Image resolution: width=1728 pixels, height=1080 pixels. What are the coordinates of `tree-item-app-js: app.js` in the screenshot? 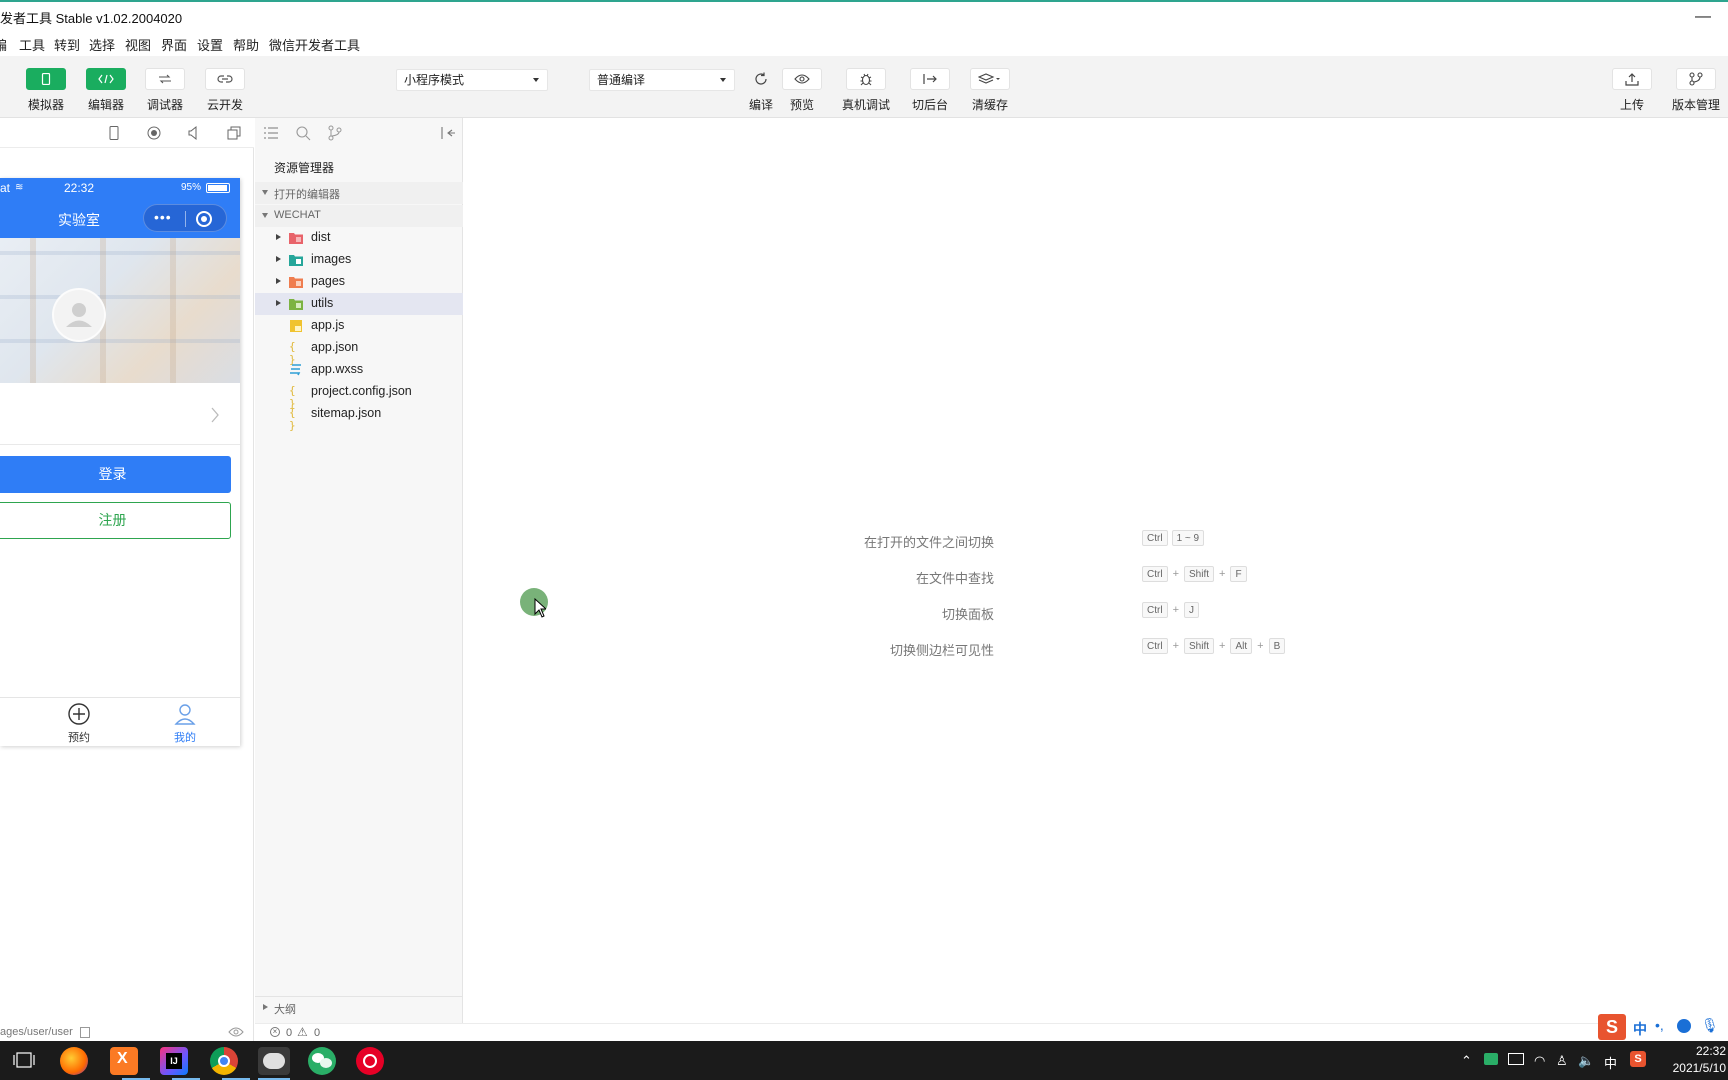 It's located at (359, 326).